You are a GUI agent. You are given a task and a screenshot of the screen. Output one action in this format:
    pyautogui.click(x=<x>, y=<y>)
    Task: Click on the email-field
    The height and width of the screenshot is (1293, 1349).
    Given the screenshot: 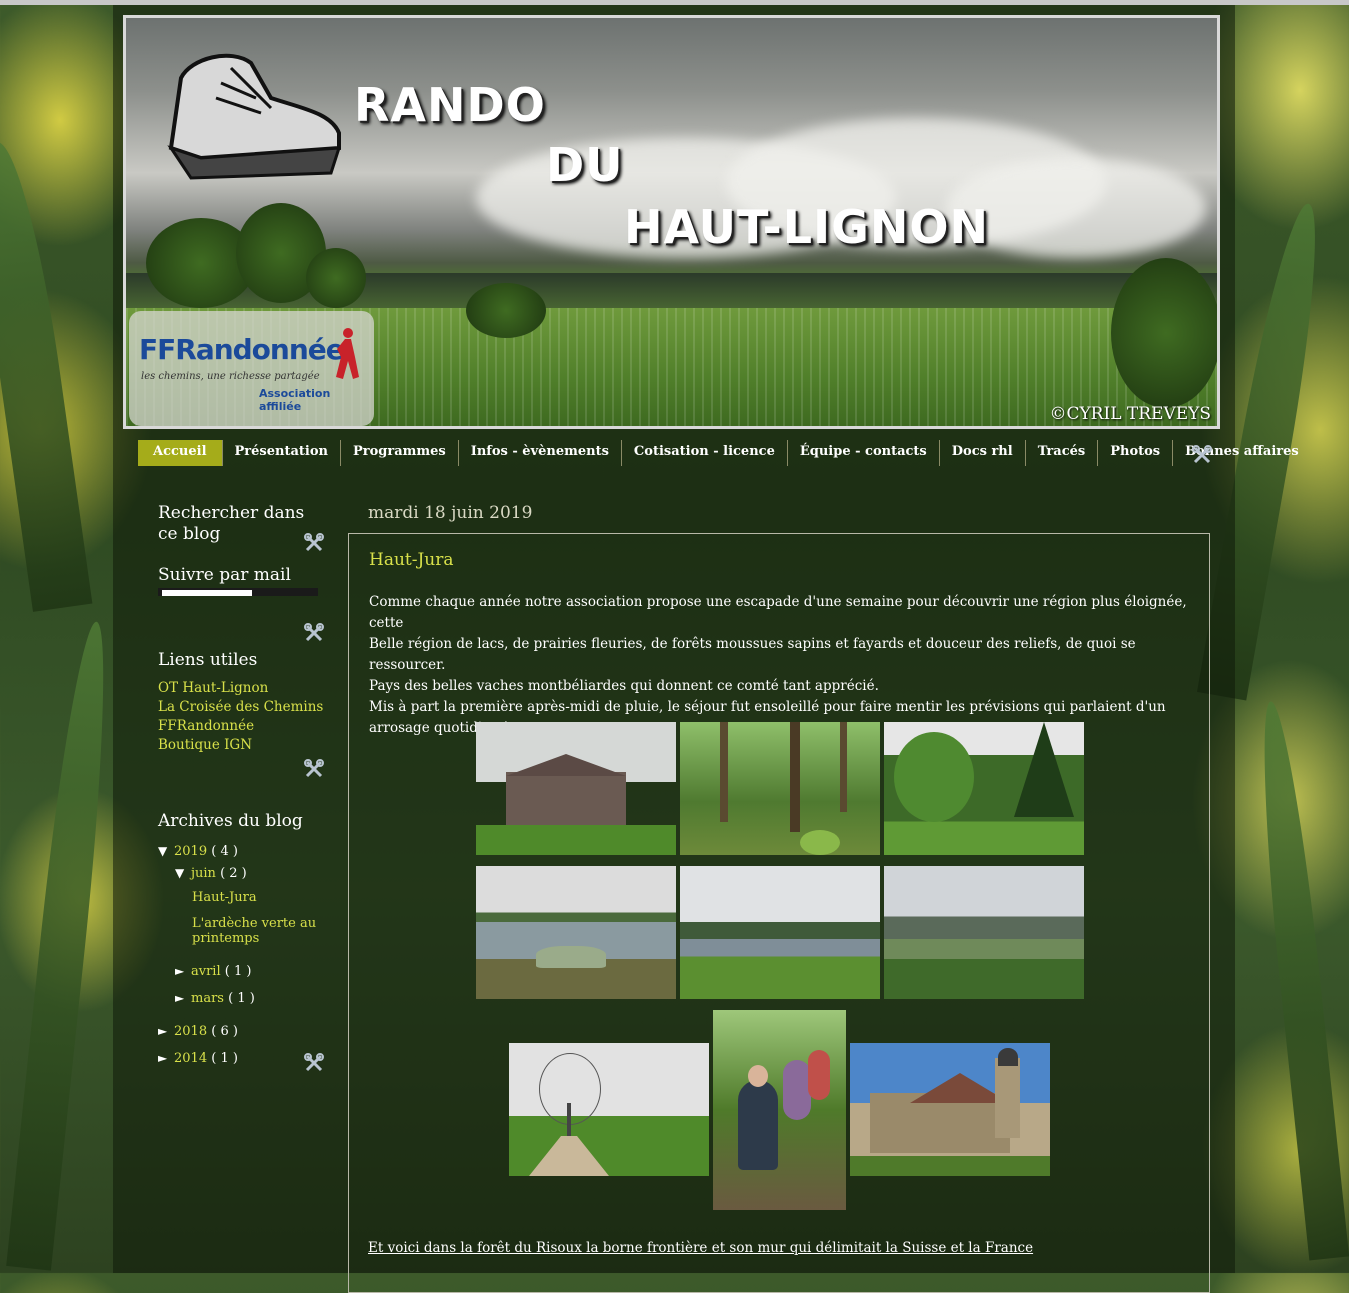 What is the action you would take?
    pyautogui.click(x=207, y=593)
    